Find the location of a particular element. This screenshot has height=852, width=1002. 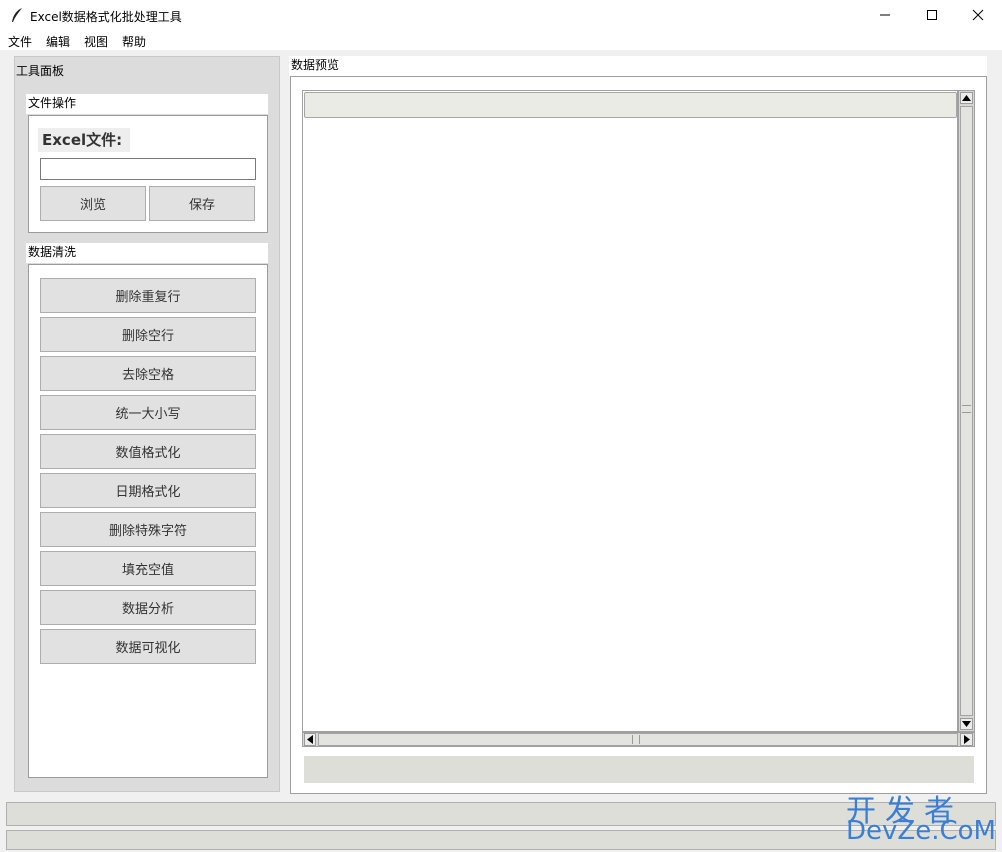

minimize-icon is located at coordinates (885, 15).